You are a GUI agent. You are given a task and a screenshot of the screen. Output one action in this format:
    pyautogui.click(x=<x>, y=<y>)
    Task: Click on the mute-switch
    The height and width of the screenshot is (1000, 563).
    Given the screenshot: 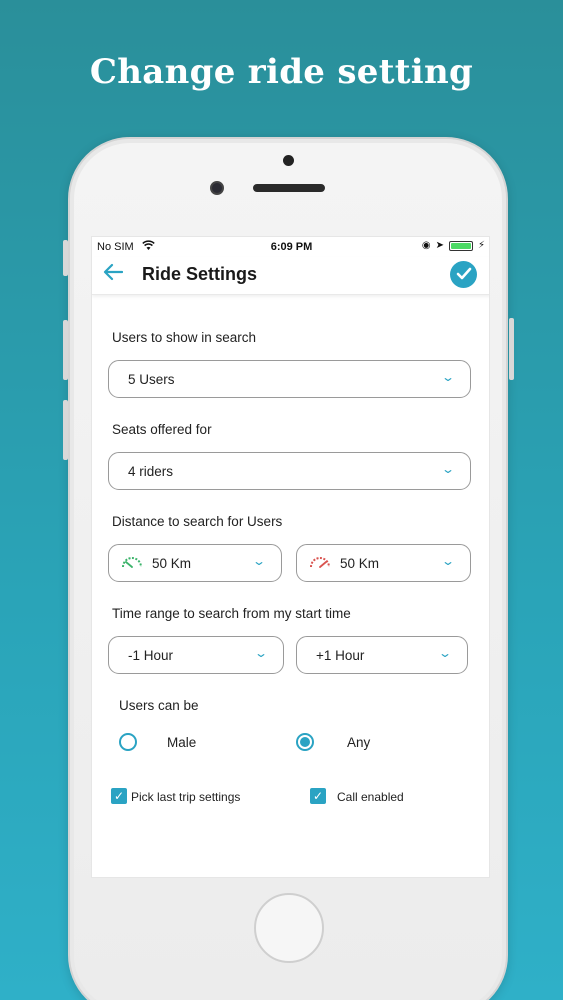 What is the action you would take?
    pyautogui.click(x=65, y=258)
    